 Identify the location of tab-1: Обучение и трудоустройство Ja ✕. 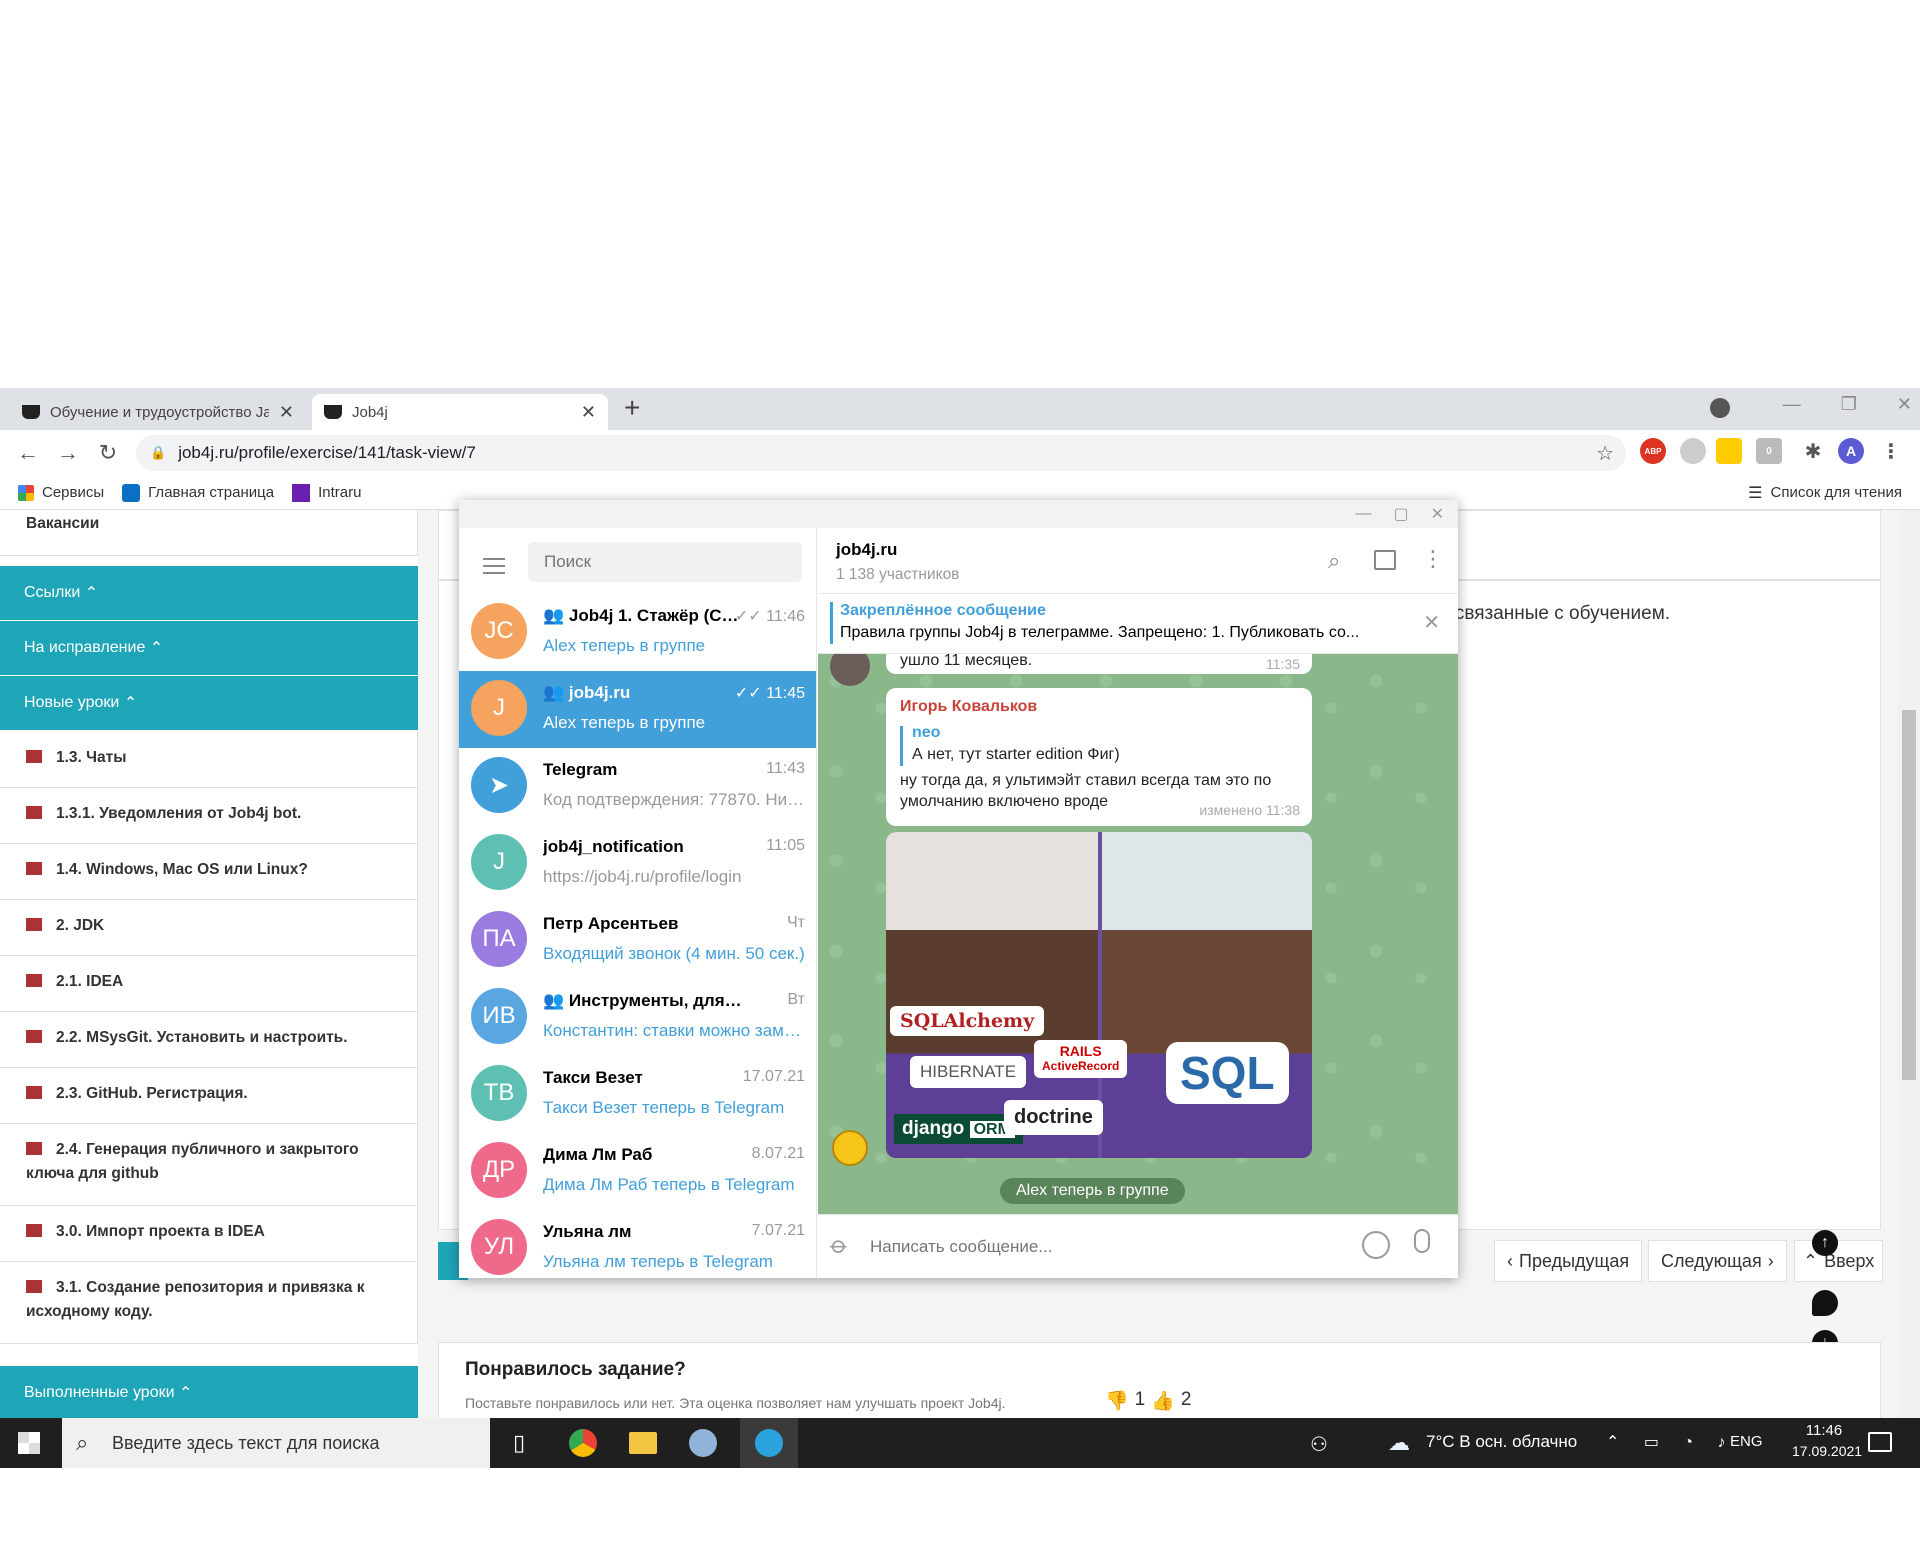
(158, 412).